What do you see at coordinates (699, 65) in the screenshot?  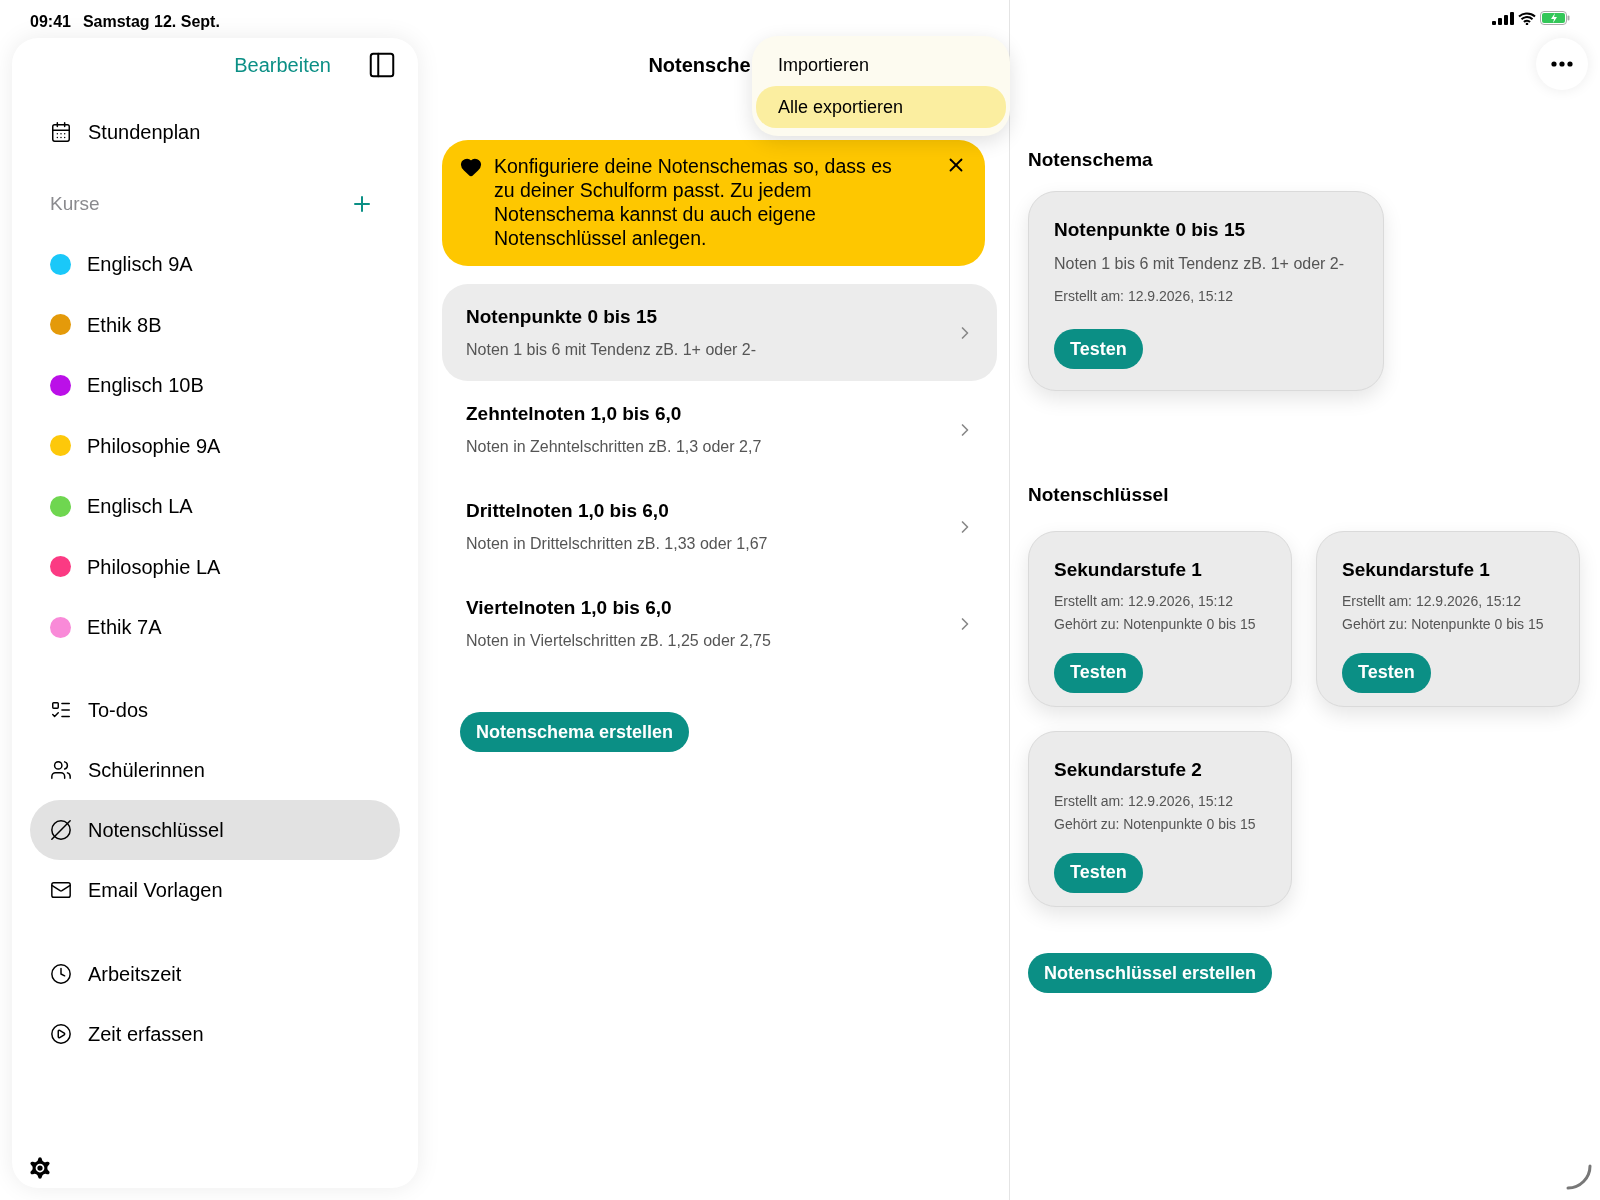 I see `page-title: Notensche` at bounding box center [699, 65].